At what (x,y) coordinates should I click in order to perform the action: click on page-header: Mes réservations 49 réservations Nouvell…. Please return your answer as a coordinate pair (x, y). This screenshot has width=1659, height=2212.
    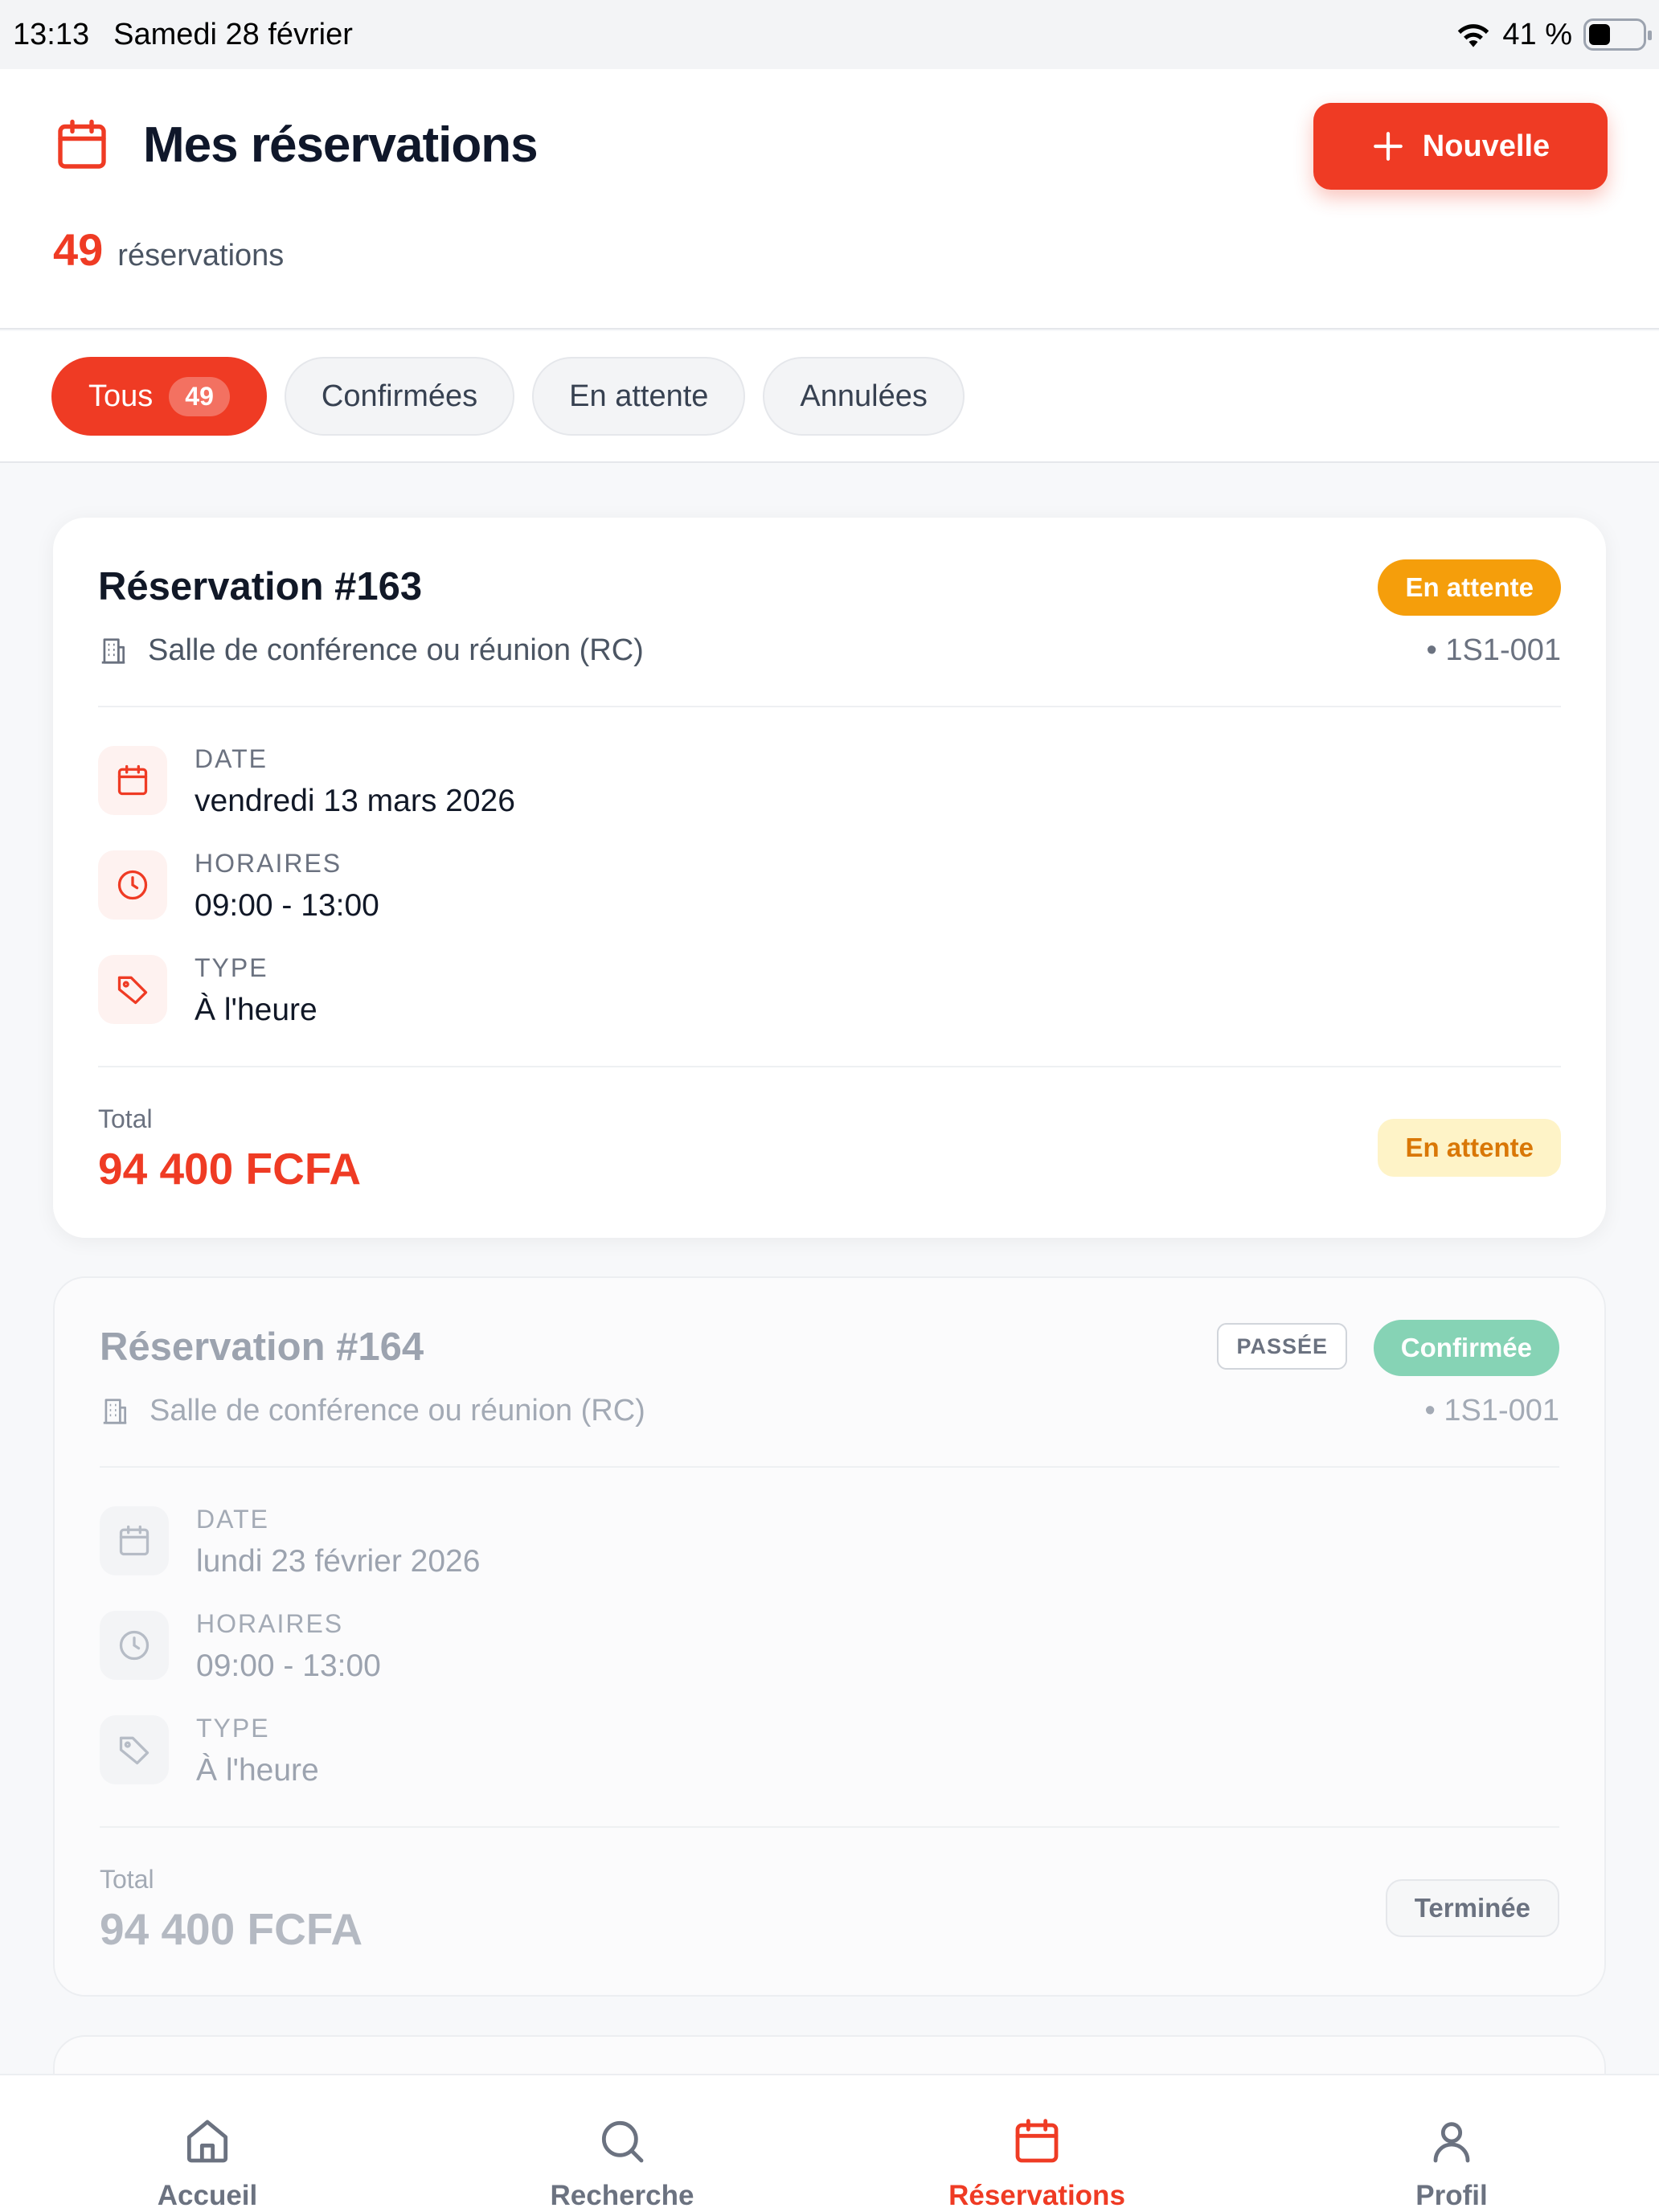
    Looking at the image, I should click on (829, 199).